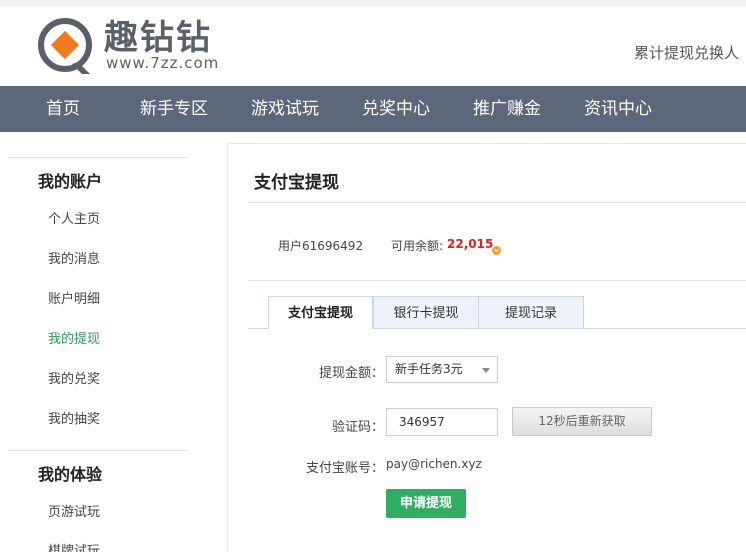  What do you see at coordinates (486, 370) in the screenshot?
I see `chevron-down-icon` at bounding box center [486, 370].